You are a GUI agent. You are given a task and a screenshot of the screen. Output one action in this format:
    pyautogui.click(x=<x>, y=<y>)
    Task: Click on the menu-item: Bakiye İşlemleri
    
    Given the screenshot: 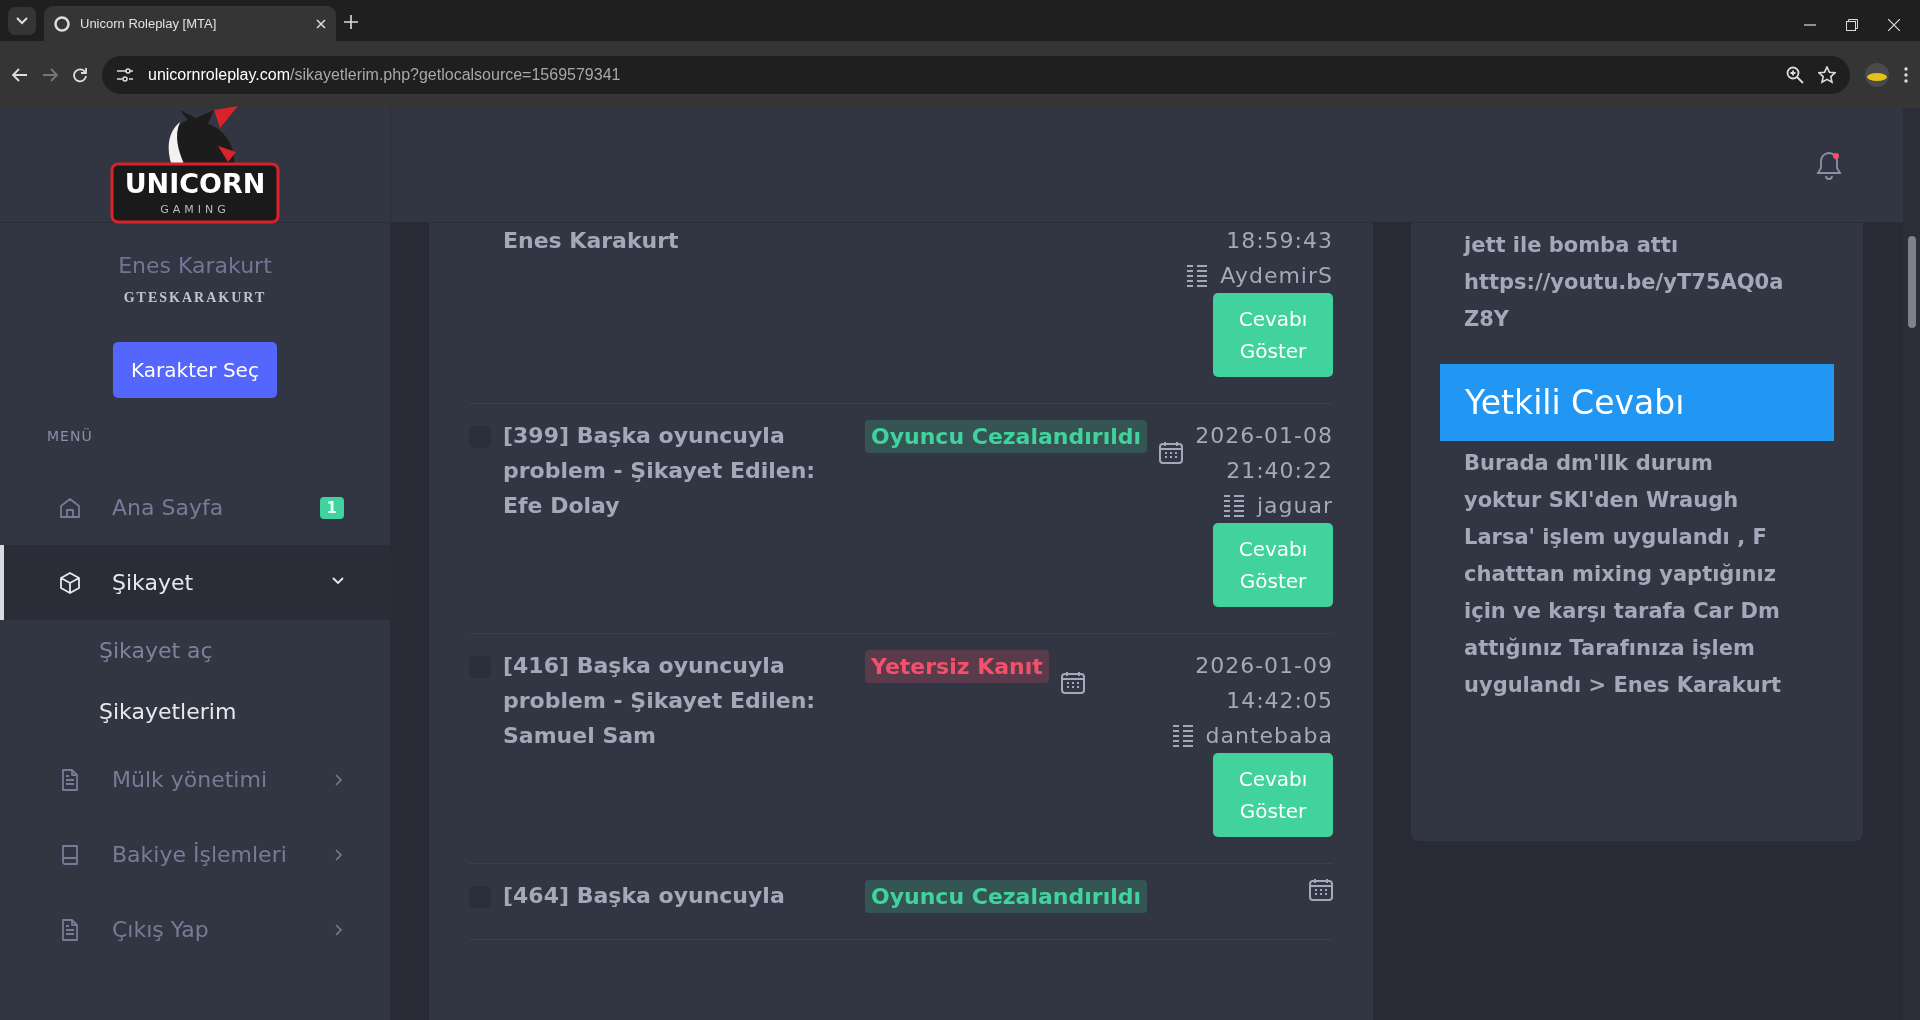 What is the action you would take?
    pyautogui.click(x=195, y=854)
    